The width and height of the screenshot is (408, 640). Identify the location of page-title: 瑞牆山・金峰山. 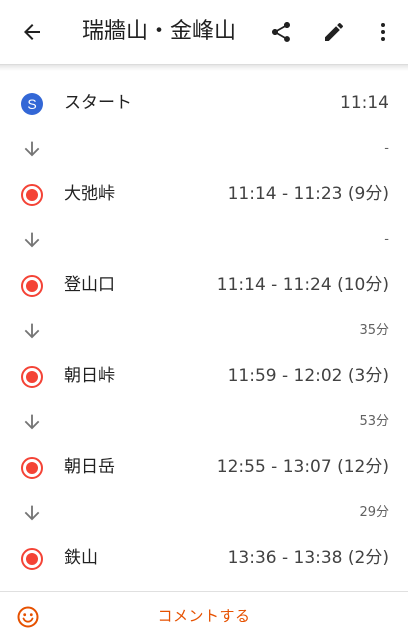
(159, 31).